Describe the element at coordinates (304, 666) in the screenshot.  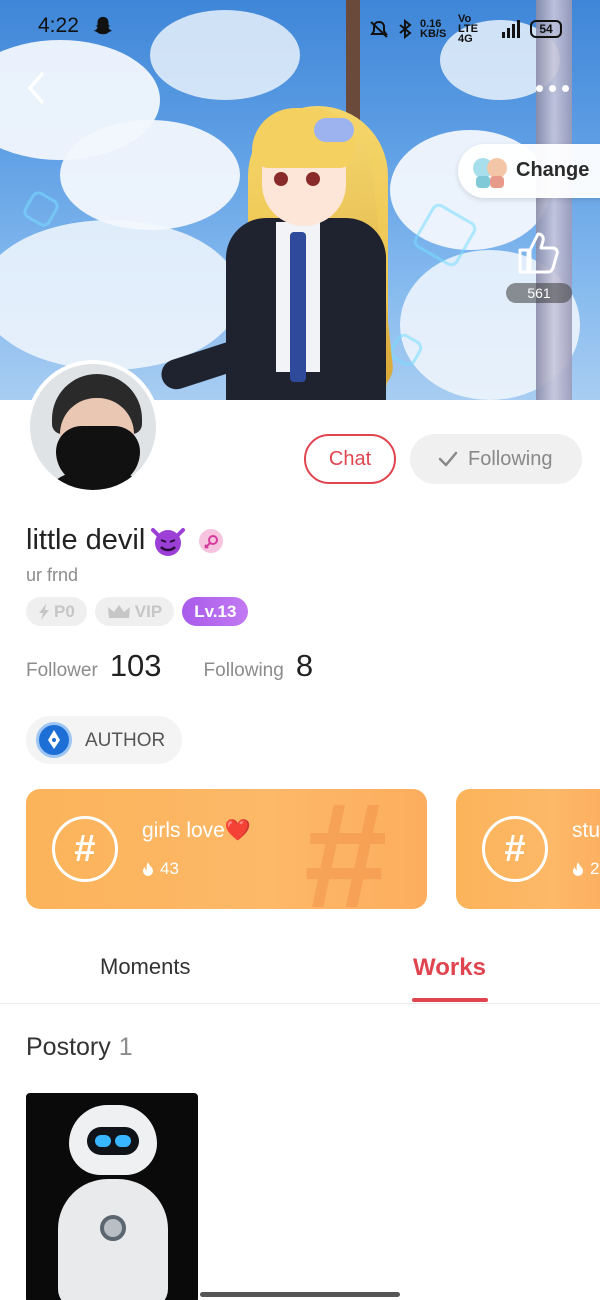
I see `following-count: 8` at that location.